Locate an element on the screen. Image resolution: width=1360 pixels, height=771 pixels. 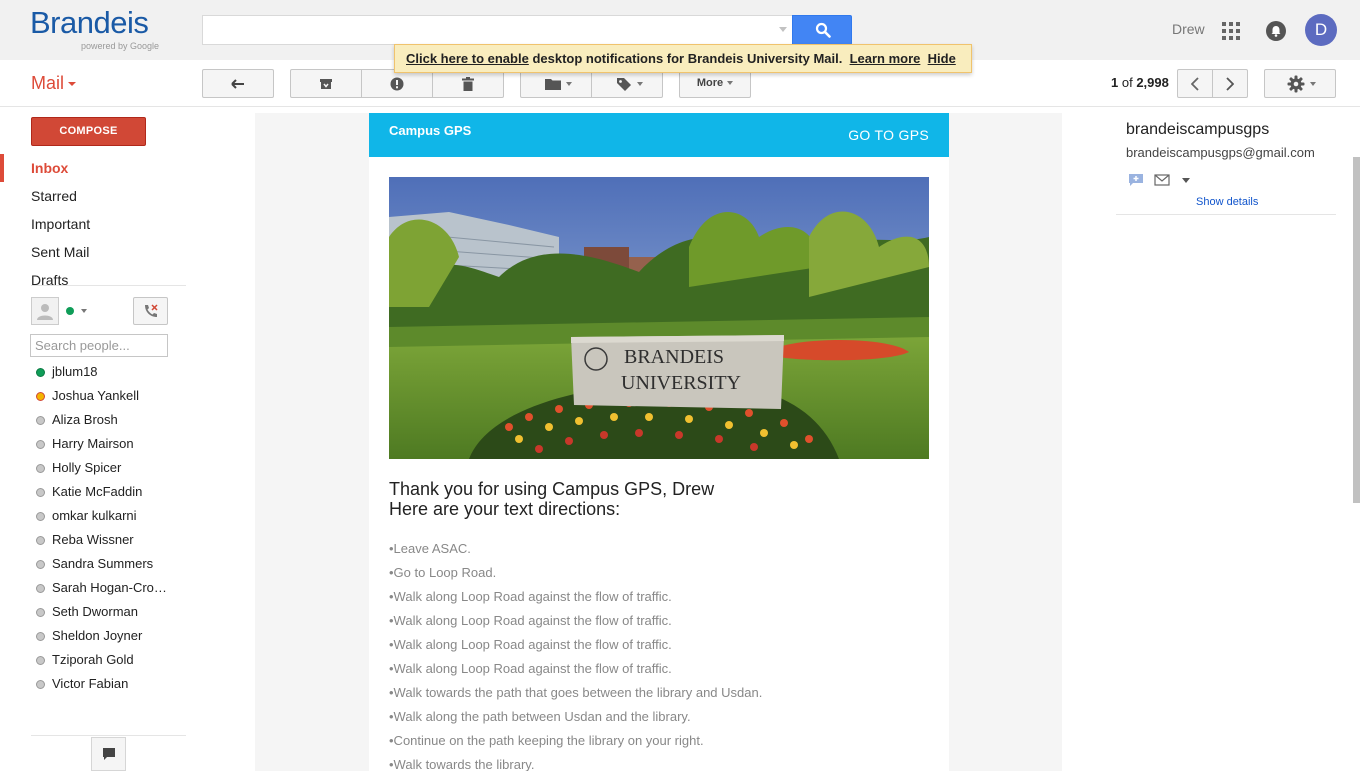
archive-icon is located at coordinates (326, 83).